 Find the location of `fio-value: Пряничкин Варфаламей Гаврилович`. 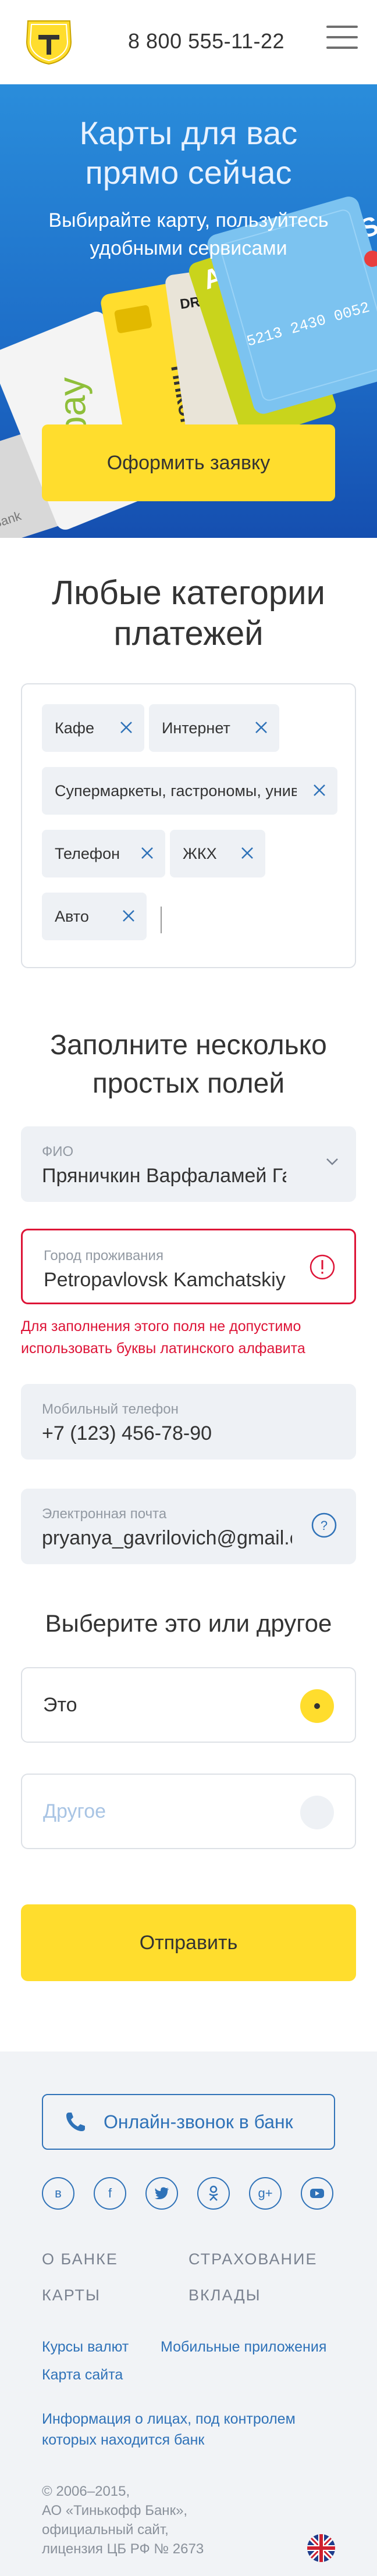

fio-value: Пряничкин Варфаламей Гаврилович is located at coordinates (164, 1176).